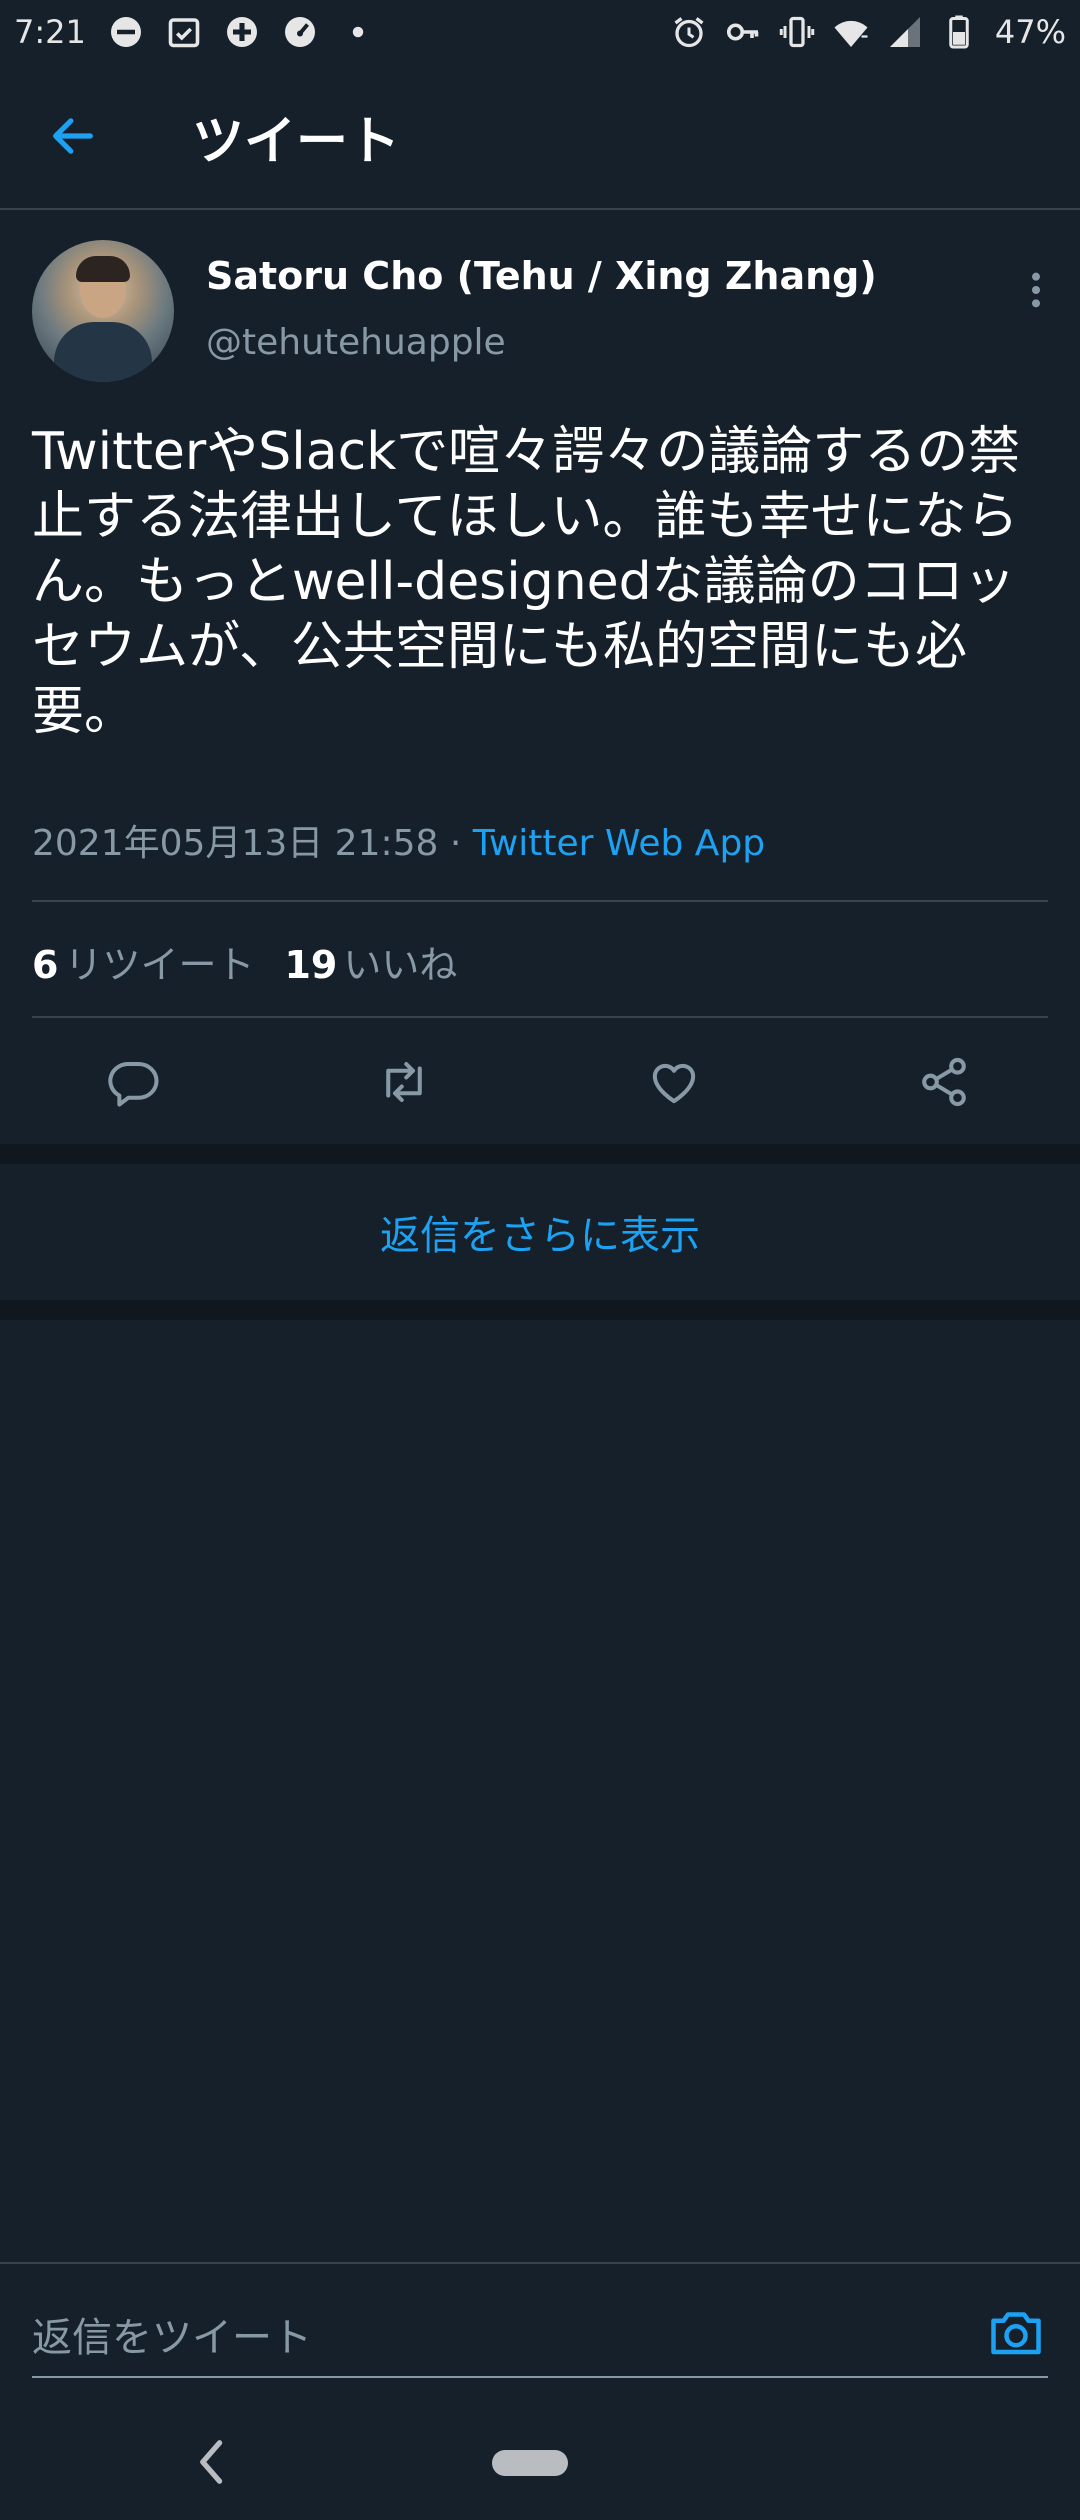 Image resolution: width=1080 pixels, height=2520 pixels. Describe the element at coordinates (296, 141) in the screenshot. I see `page-title: ツイート` at that location.